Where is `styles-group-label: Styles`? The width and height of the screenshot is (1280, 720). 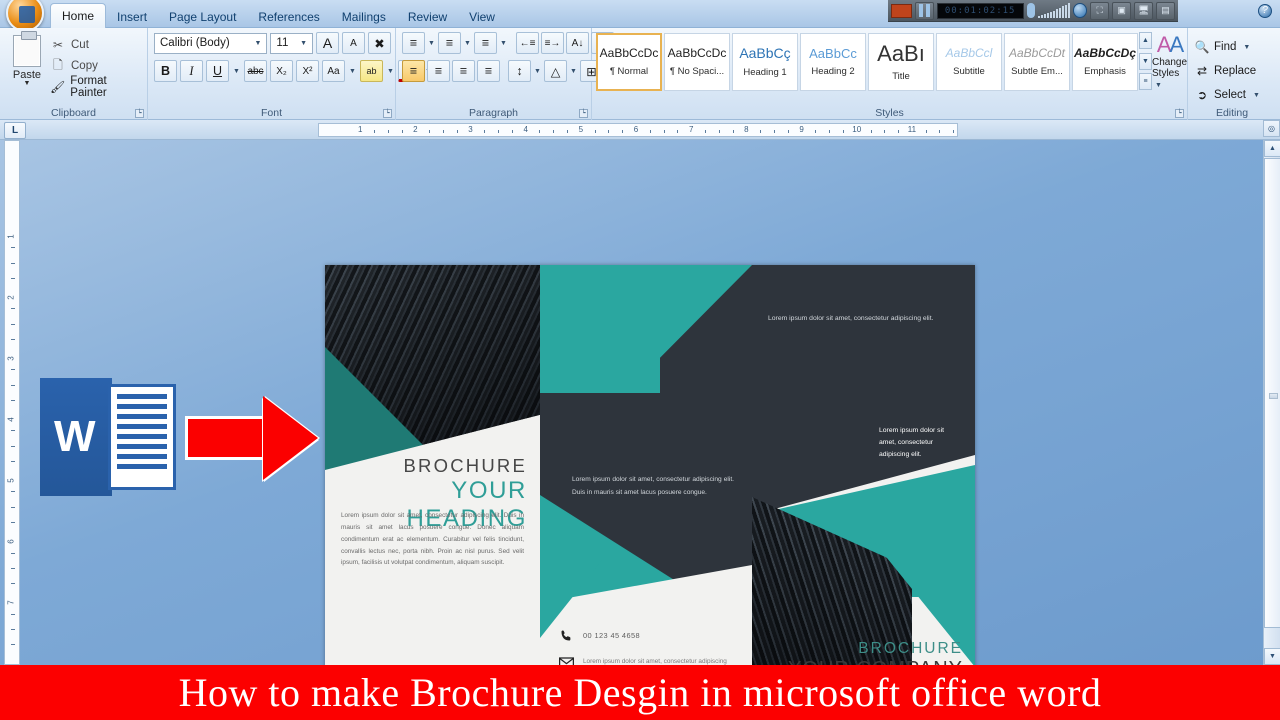
styles-group-label: Styles is located at coordinates (889, 113).